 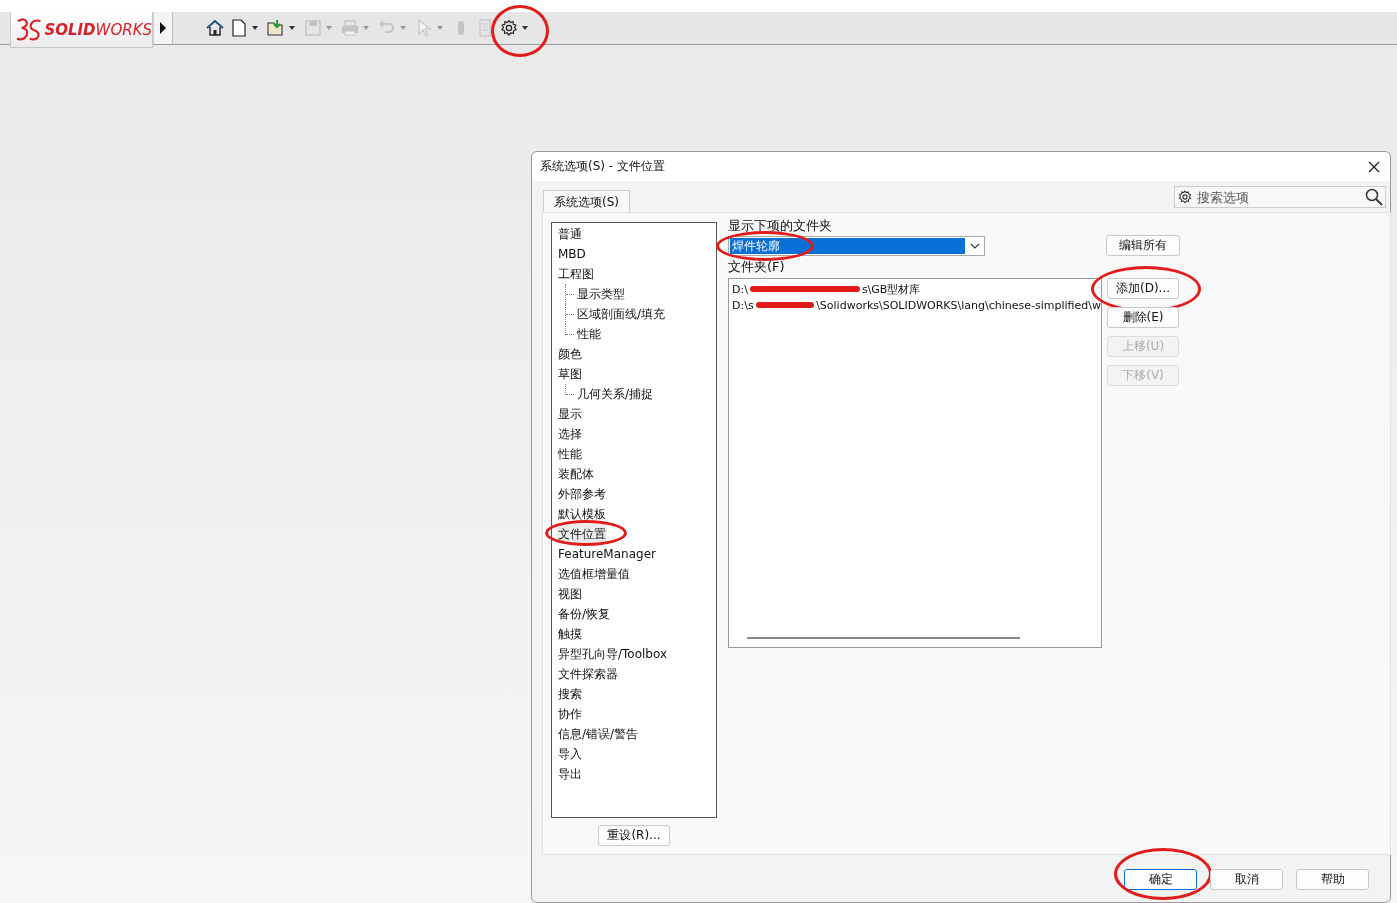 What do you see at coordinates (570, 754) in the screenshot?
I see `tree-item: 导入` at bounding box center [570, 754].